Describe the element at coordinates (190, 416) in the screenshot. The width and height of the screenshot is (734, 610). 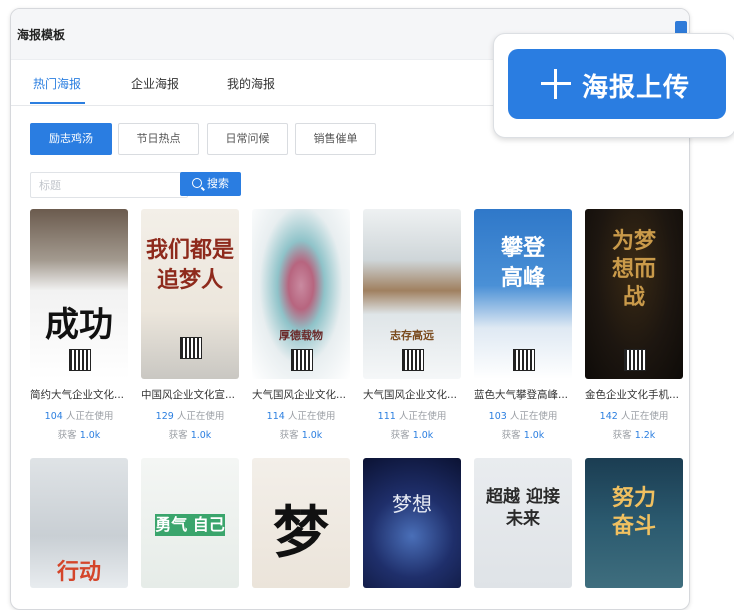
I see `usage-count: 129 人正在使用` at that location.